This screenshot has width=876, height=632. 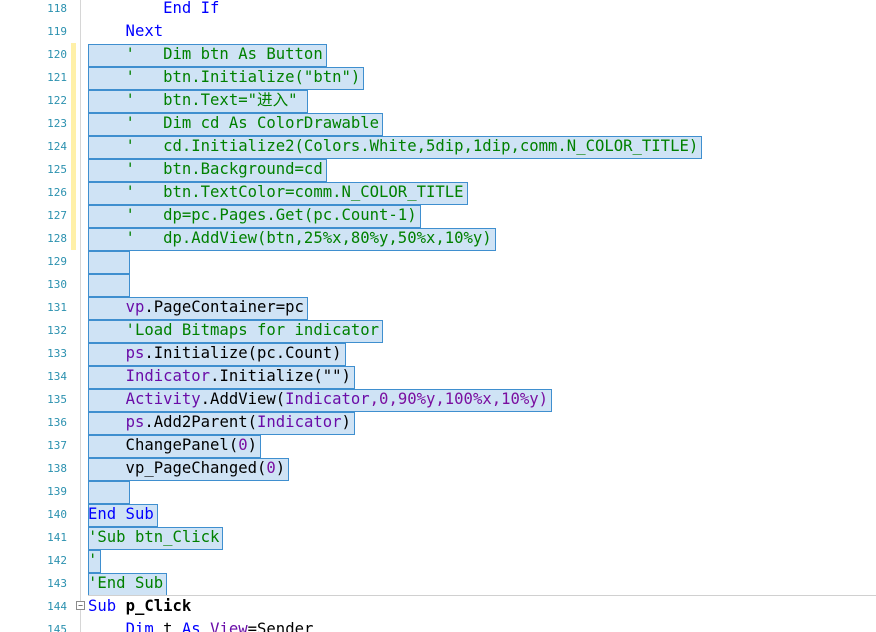 I want to click on code-line: 136 ps.Add2Parent(Indicator), so click(x=438, y=422).